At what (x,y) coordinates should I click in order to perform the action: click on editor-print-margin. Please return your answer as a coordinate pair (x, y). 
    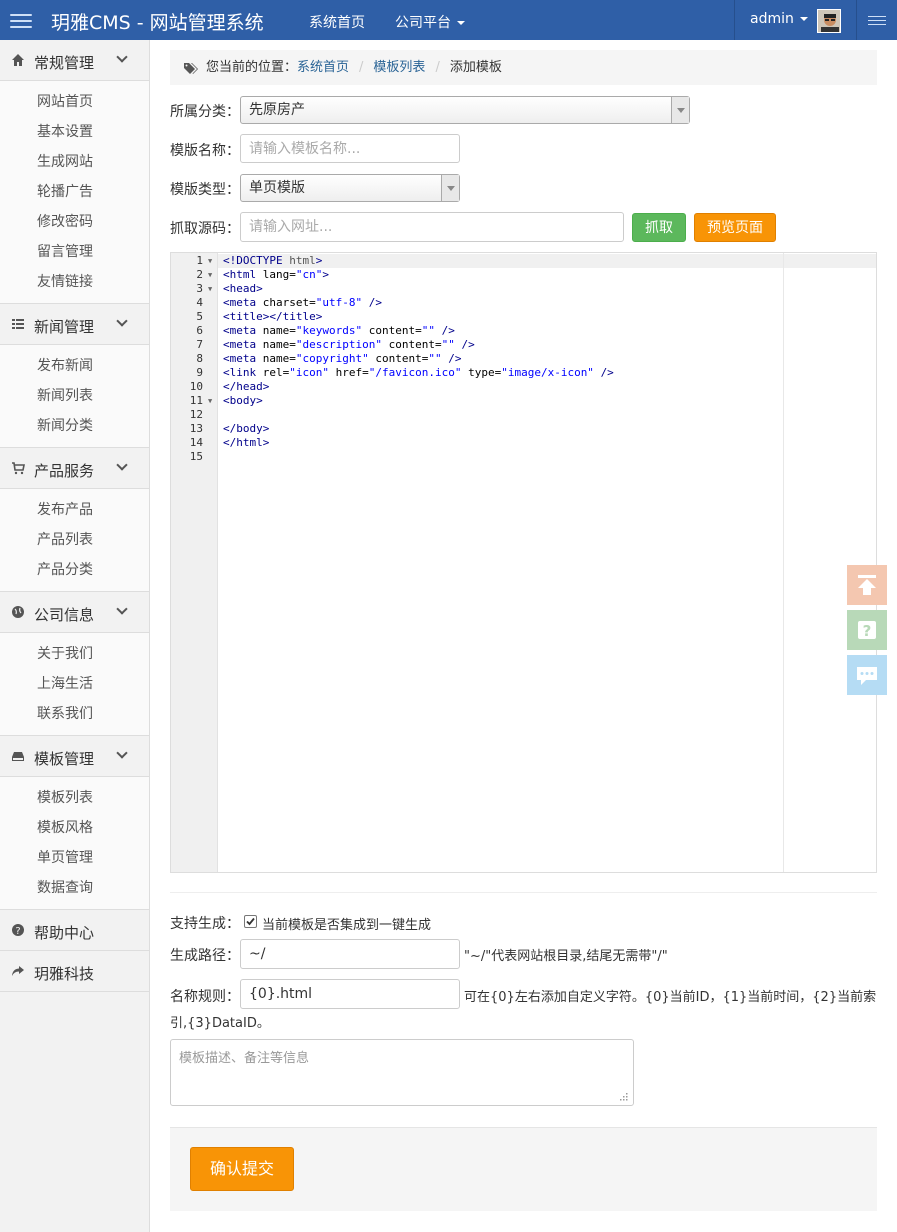
    Looking at the image, I should click on (783, 562).